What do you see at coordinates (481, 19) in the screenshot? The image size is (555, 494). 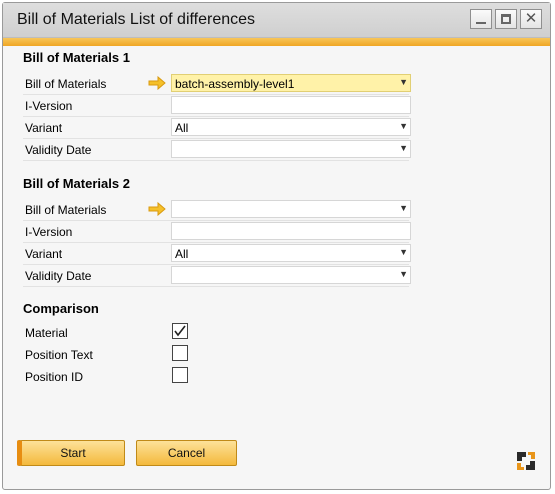 I see `minimize-button` at bounding box center [481, 19].